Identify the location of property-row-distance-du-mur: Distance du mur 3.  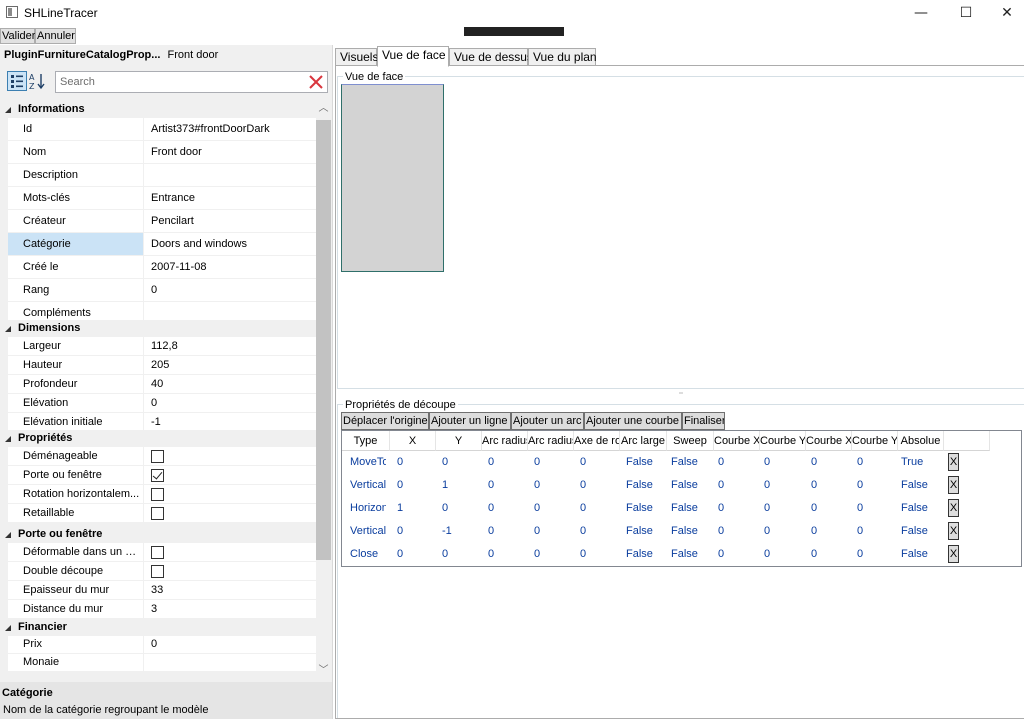
(162, 609).